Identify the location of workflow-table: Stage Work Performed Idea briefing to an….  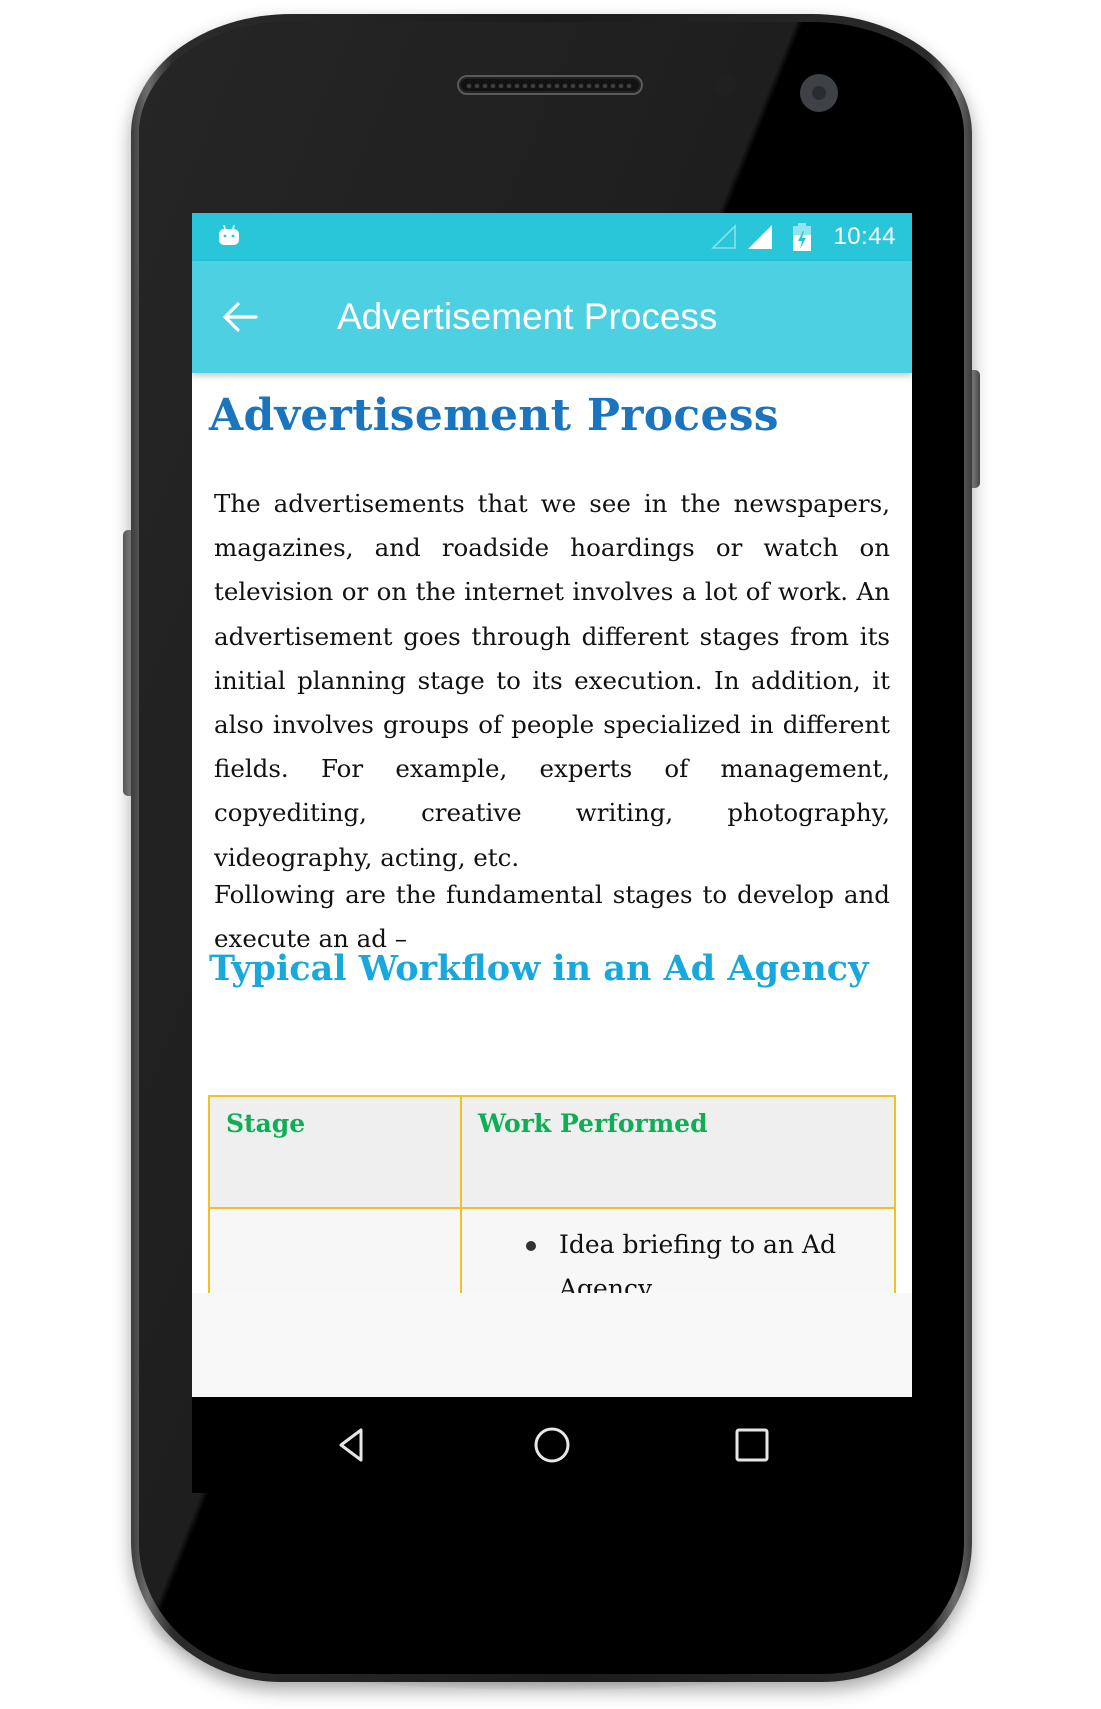
(552, 1194).